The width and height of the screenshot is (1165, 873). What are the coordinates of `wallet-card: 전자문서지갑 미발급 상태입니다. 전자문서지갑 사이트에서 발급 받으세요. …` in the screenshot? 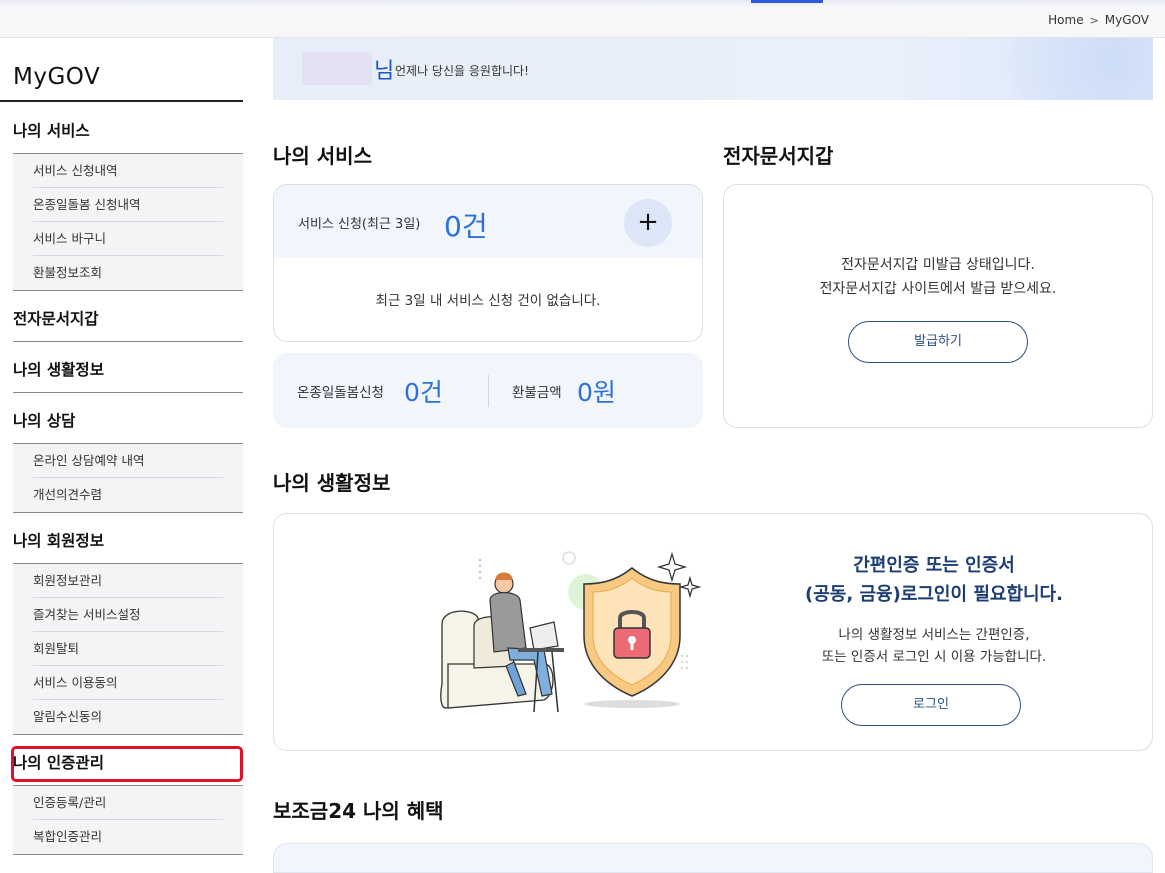 It's located at (938, 306).